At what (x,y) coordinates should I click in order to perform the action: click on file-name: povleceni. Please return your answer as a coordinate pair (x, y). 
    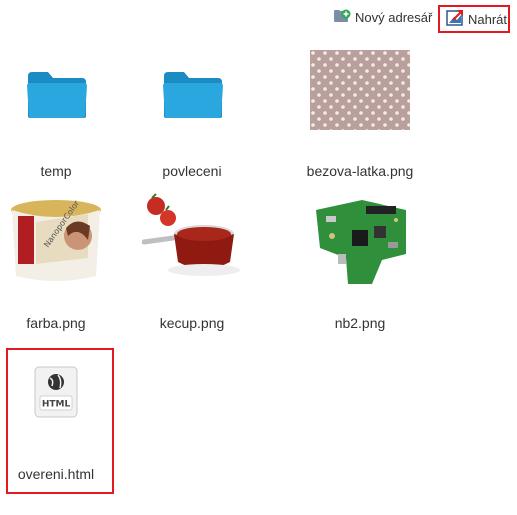
    Looking at the image, I should click on (192, 171).